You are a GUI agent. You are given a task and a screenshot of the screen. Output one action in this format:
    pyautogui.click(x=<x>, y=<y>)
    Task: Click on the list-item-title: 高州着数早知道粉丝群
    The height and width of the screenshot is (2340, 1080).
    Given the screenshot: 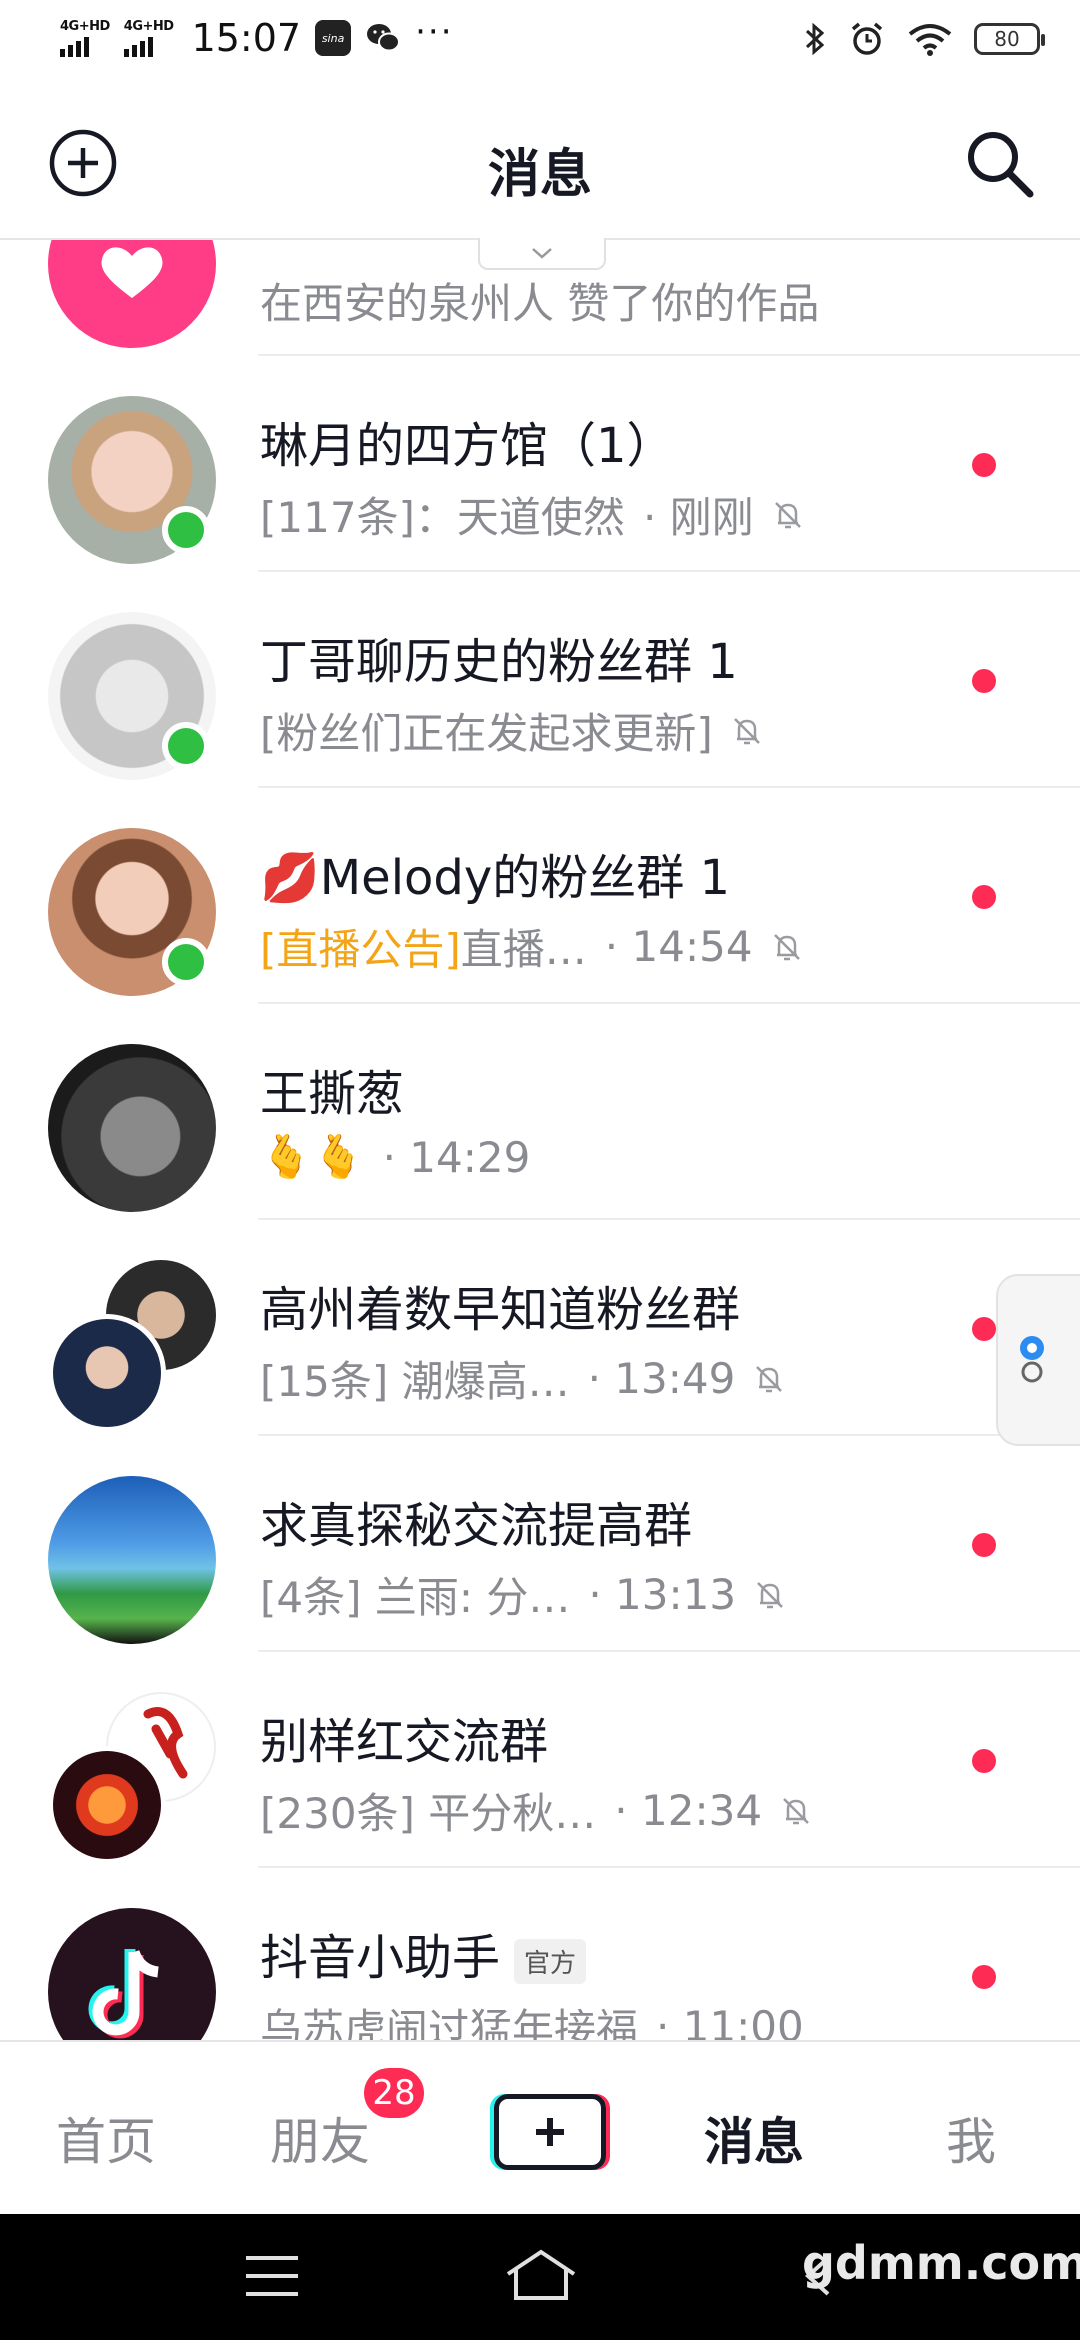 What is the action you would take?
    pyautogui.click(x=500, y=1310)
    